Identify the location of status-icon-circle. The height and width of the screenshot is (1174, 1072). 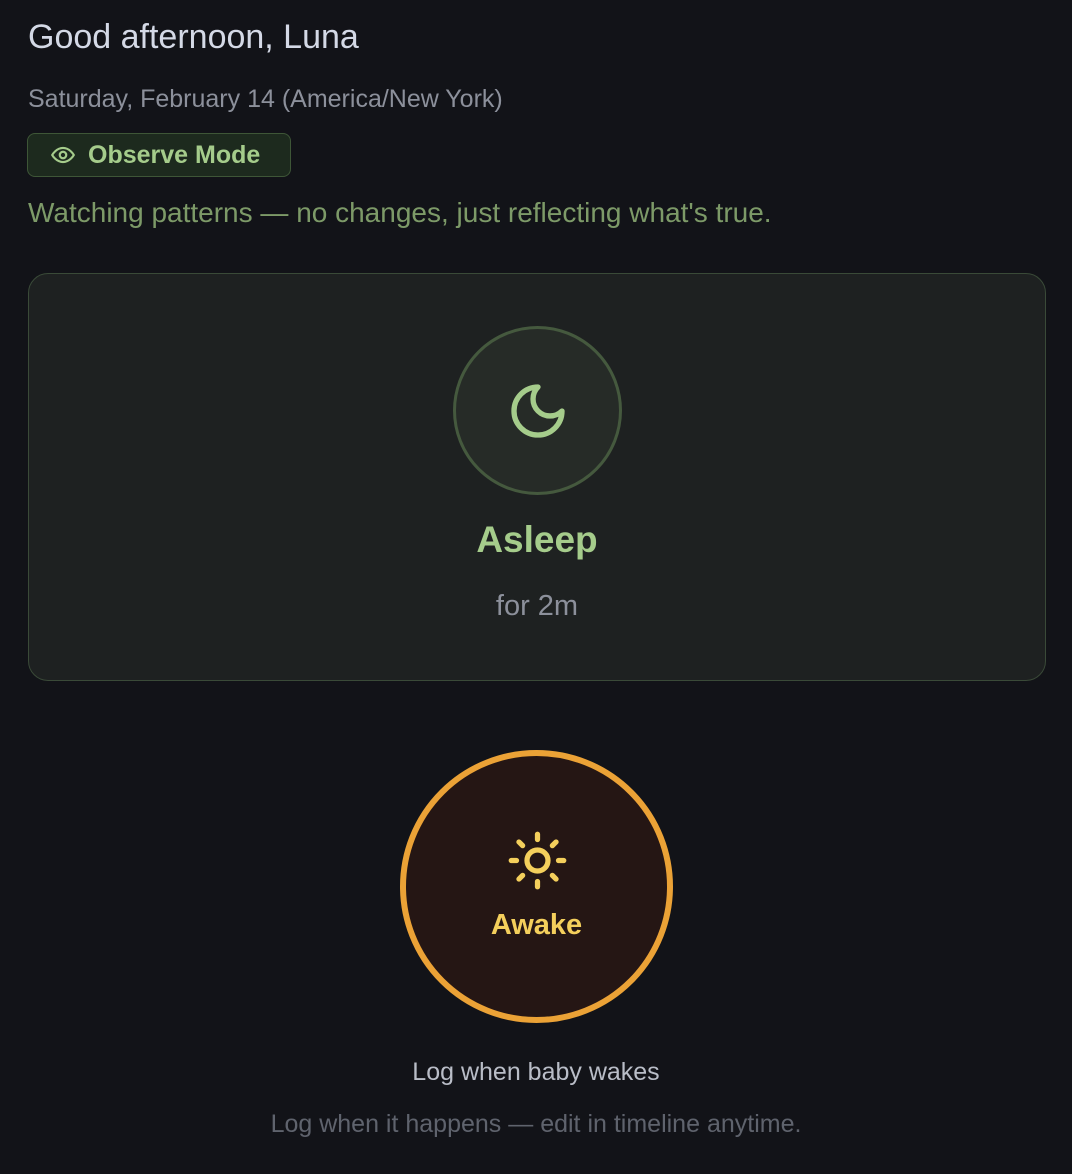
(537, 410).